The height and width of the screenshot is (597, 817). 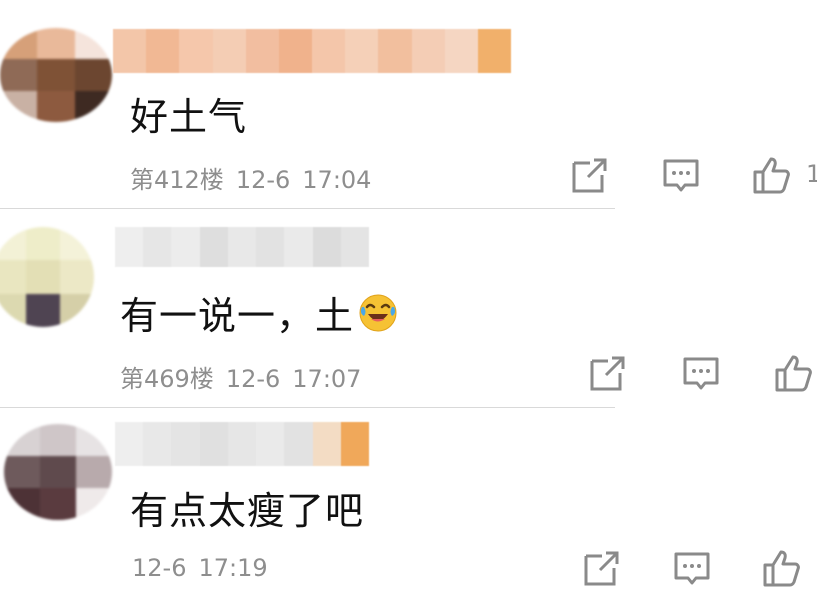 I want to click on comment-text: 好土气, so click(x=189, y=117).